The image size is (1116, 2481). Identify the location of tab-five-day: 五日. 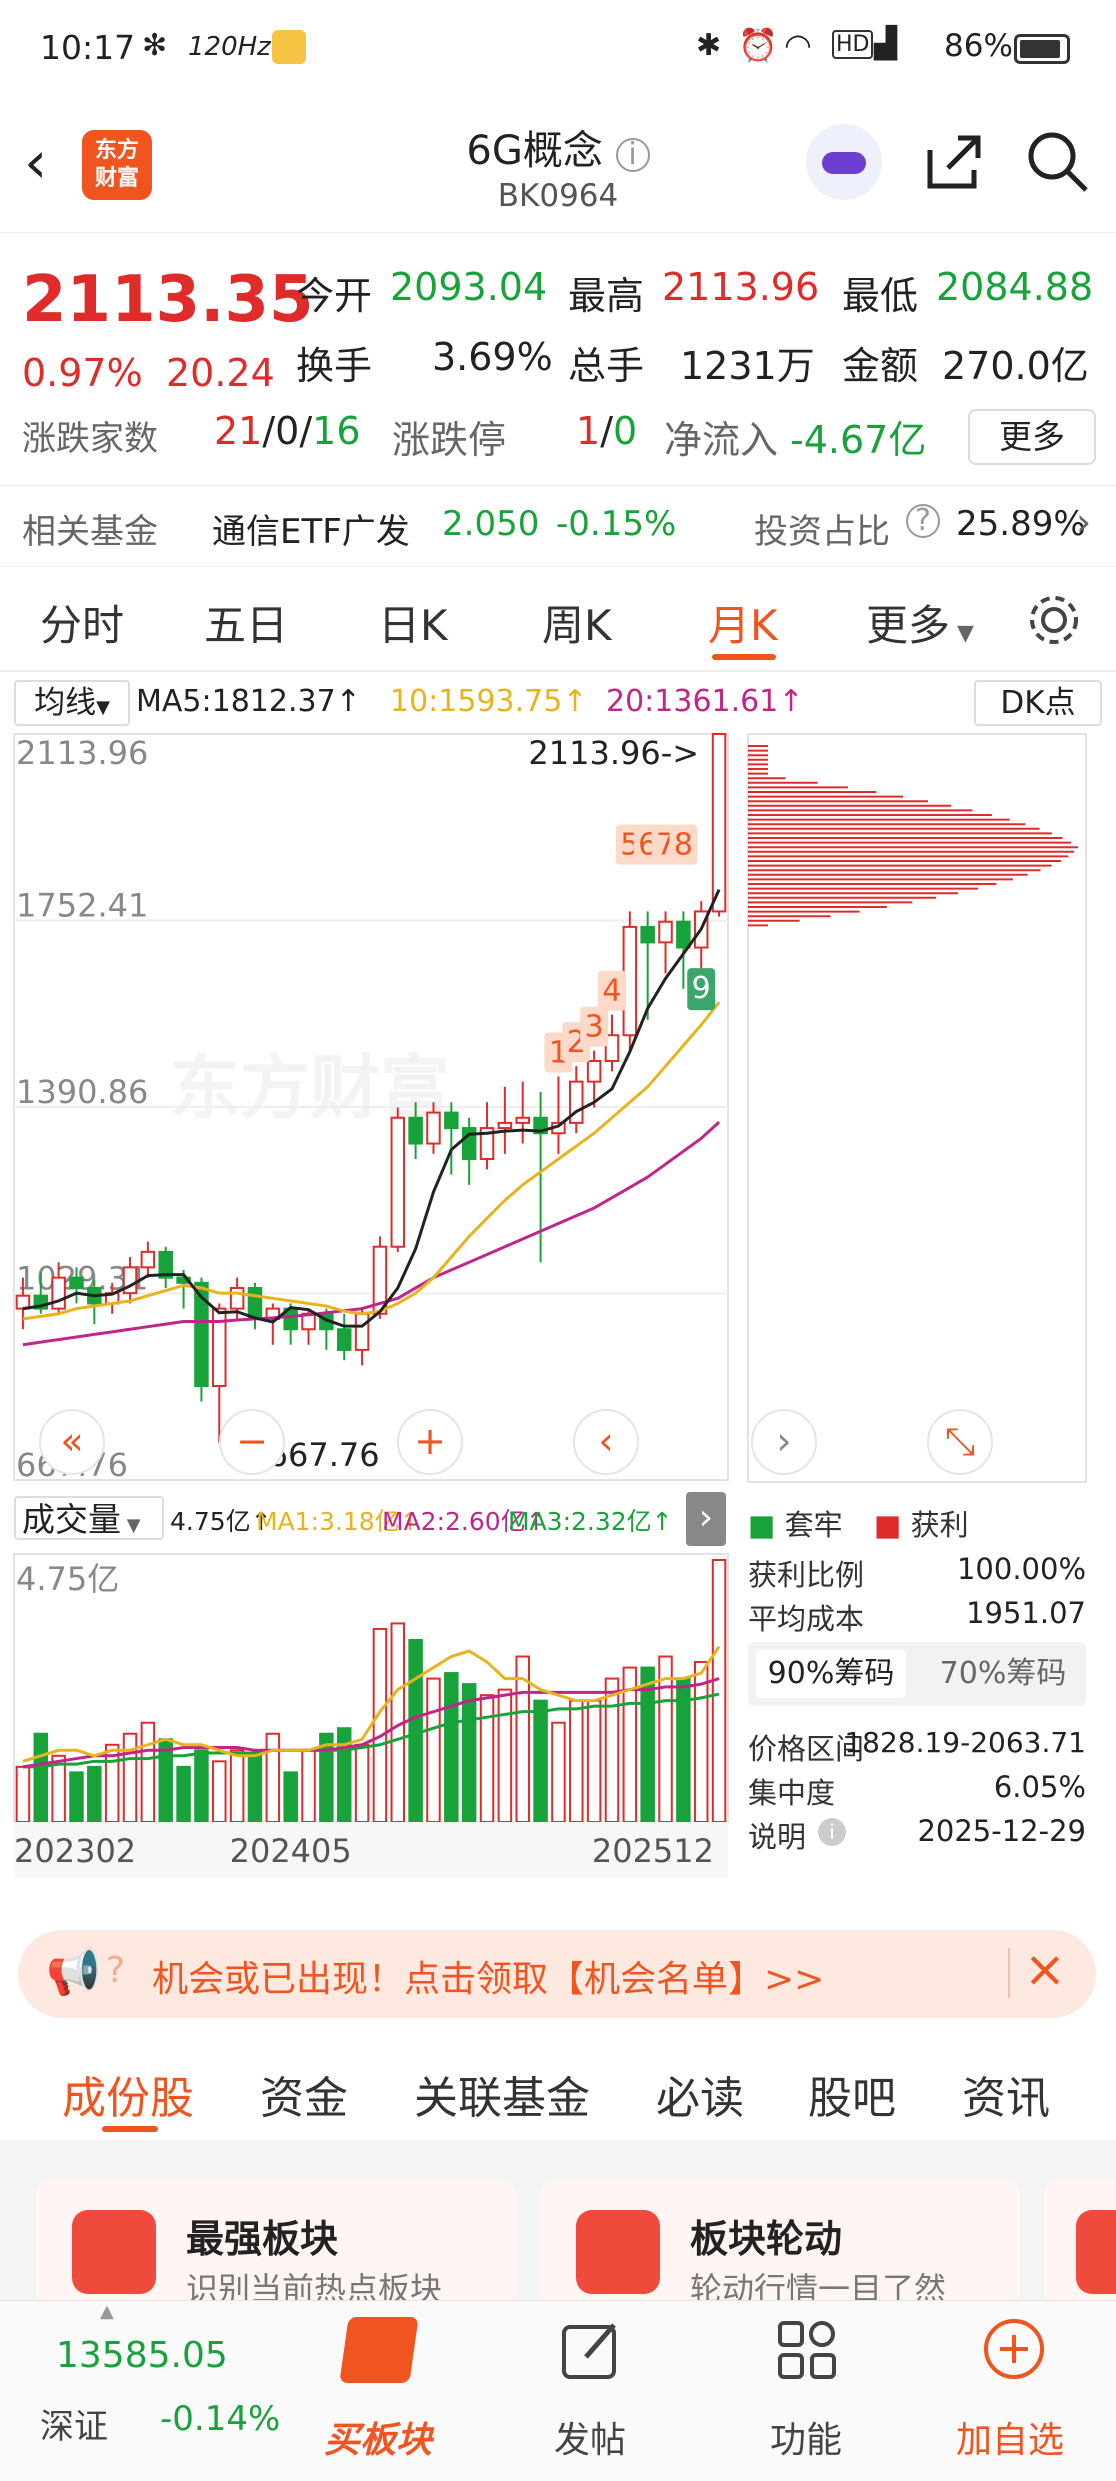
(246, 622).